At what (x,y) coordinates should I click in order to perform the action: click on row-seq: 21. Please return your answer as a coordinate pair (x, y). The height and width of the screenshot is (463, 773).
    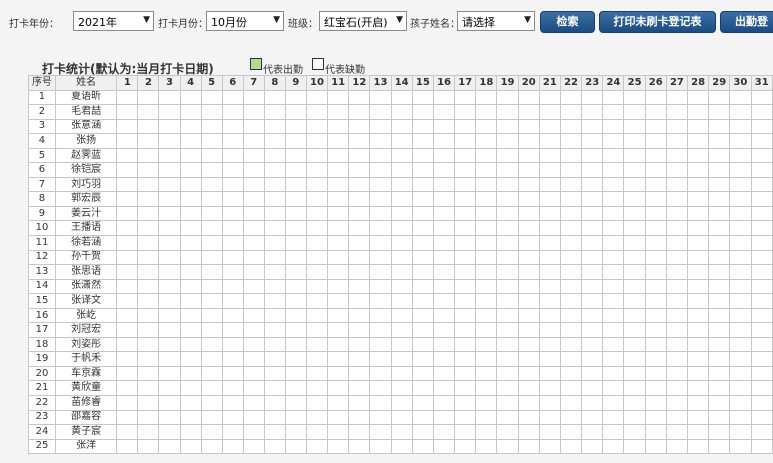
    Looking at the image, I should click on (42, 388).